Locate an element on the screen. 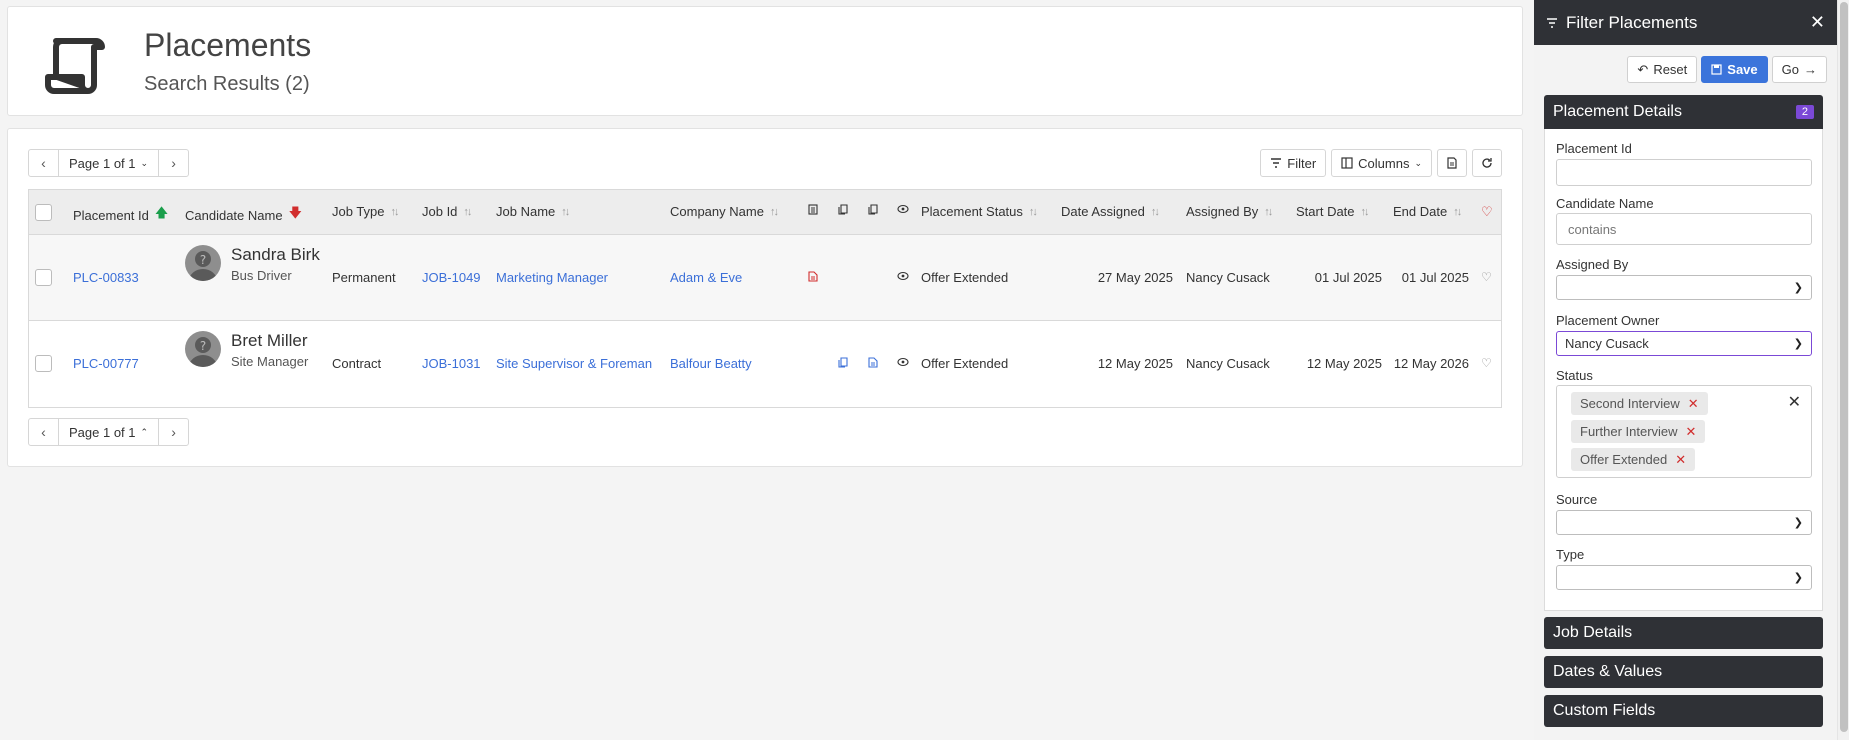 The image size is (1849, 740). col-label: Start Date is located at coordinates (1325, 211).